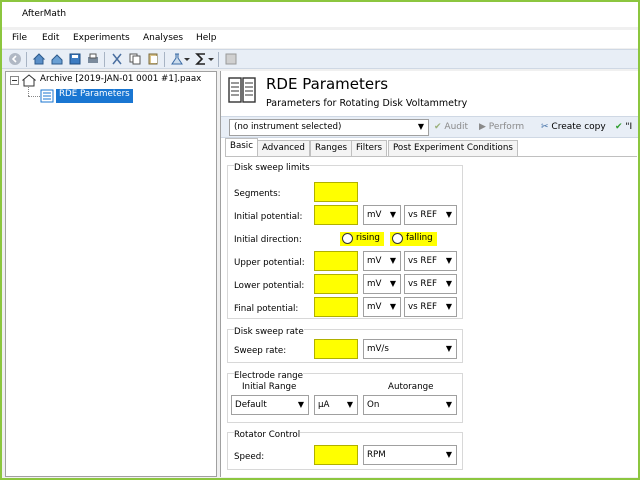 This screenshot has width=640, height=480. I want to click on autorange-select: On ▼, so click(410, 405).